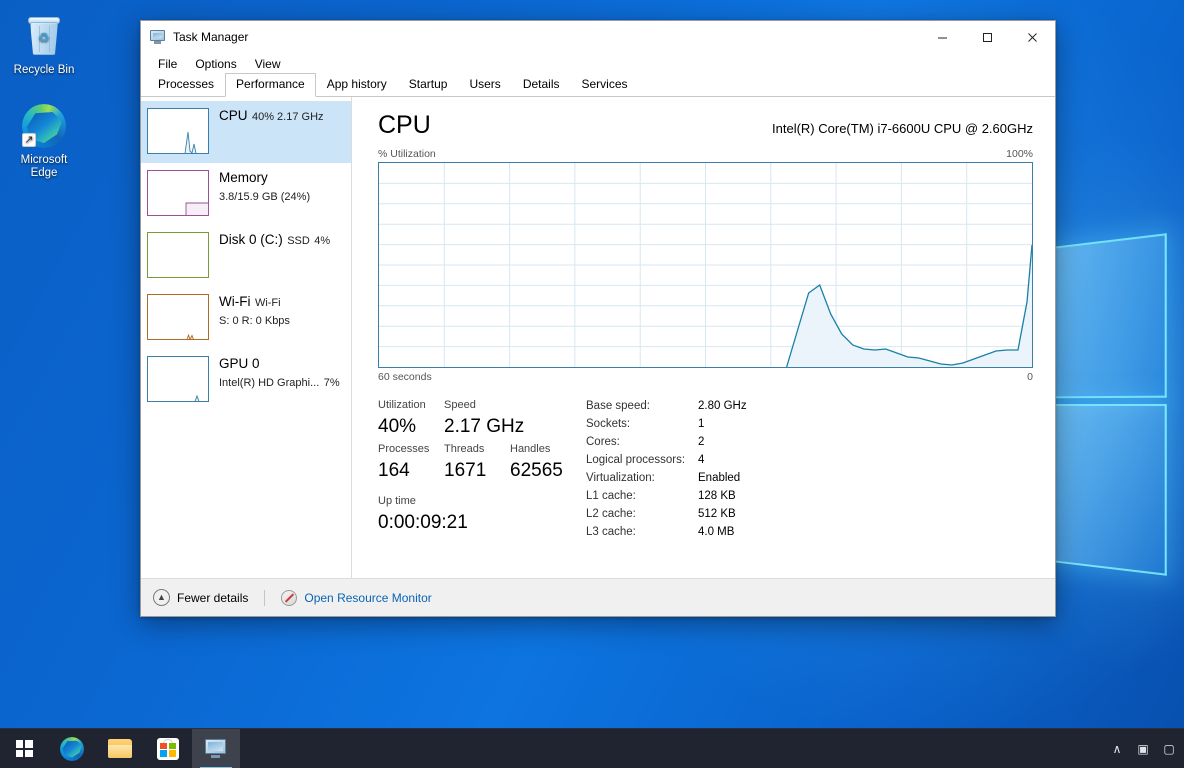  What do you see at coordinates (722, 406) in the screenshot?
I see `spec-value: 2.80 GHz` at bounding box center [722, 406].